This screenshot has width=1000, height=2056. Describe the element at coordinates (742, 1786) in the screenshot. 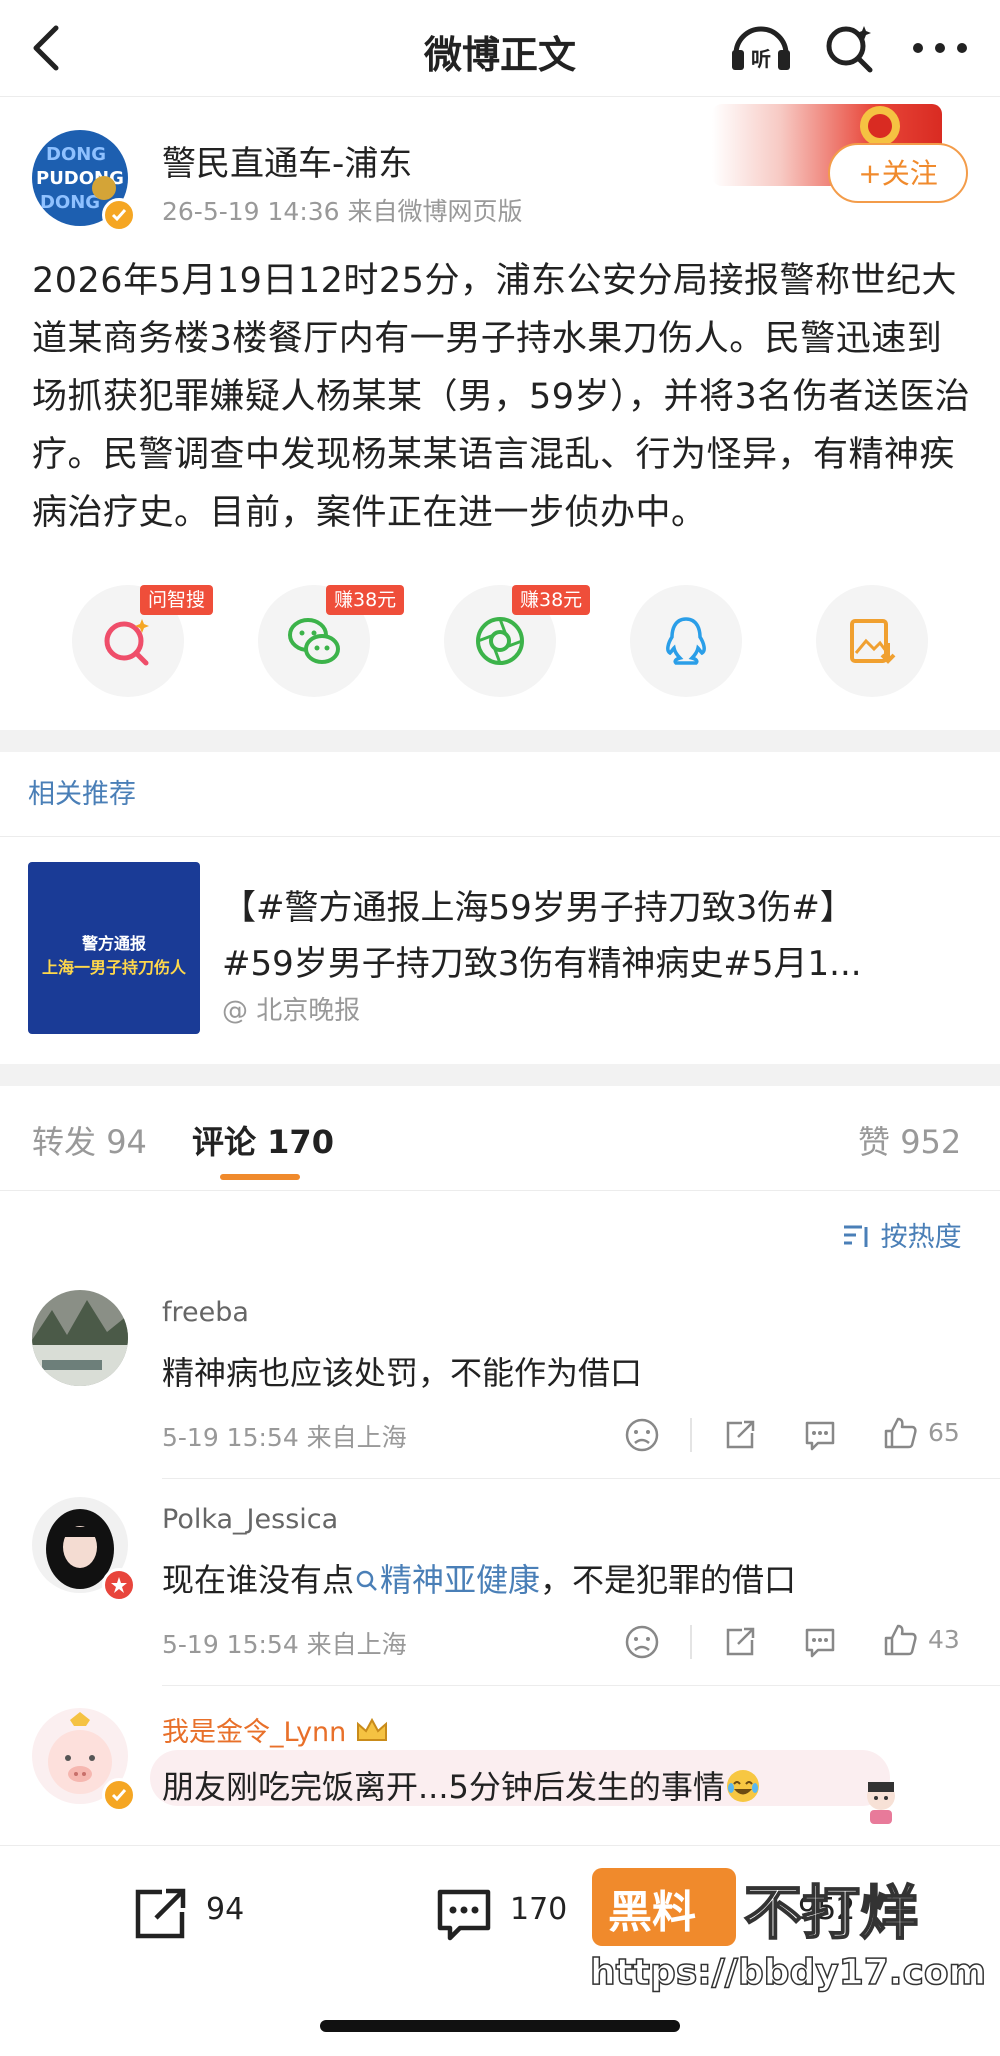

I see `laughing-crying-emoji-icon` at that location.